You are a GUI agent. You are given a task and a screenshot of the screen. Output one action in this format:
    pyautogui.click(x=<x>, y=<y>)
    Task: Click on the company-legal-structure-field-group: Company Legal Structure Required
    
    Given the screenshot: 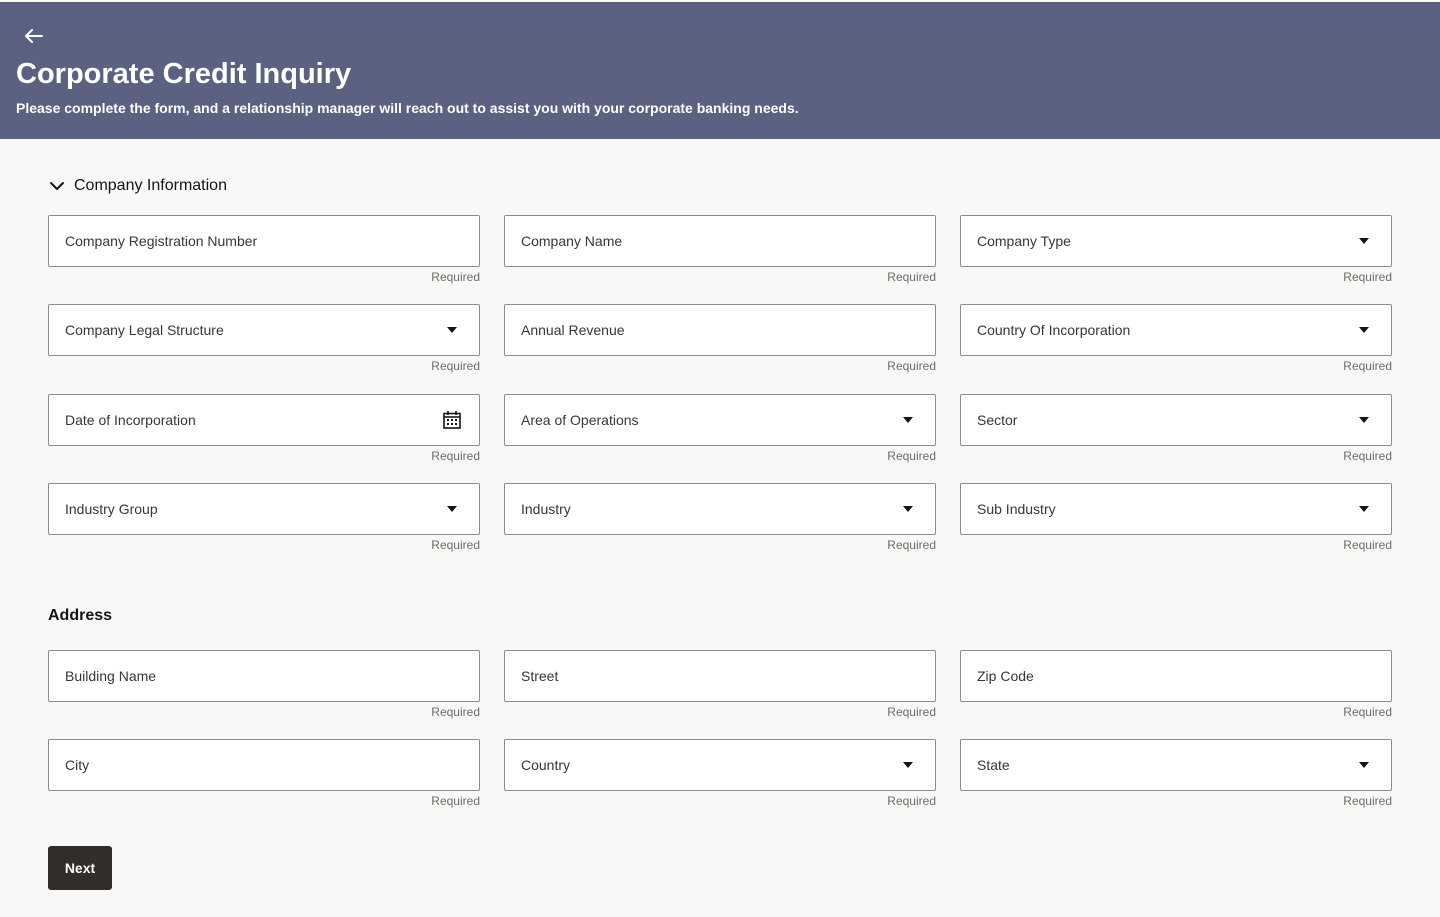 What is the action you would take?
    pyautogui.click(x=264, y=338)
    